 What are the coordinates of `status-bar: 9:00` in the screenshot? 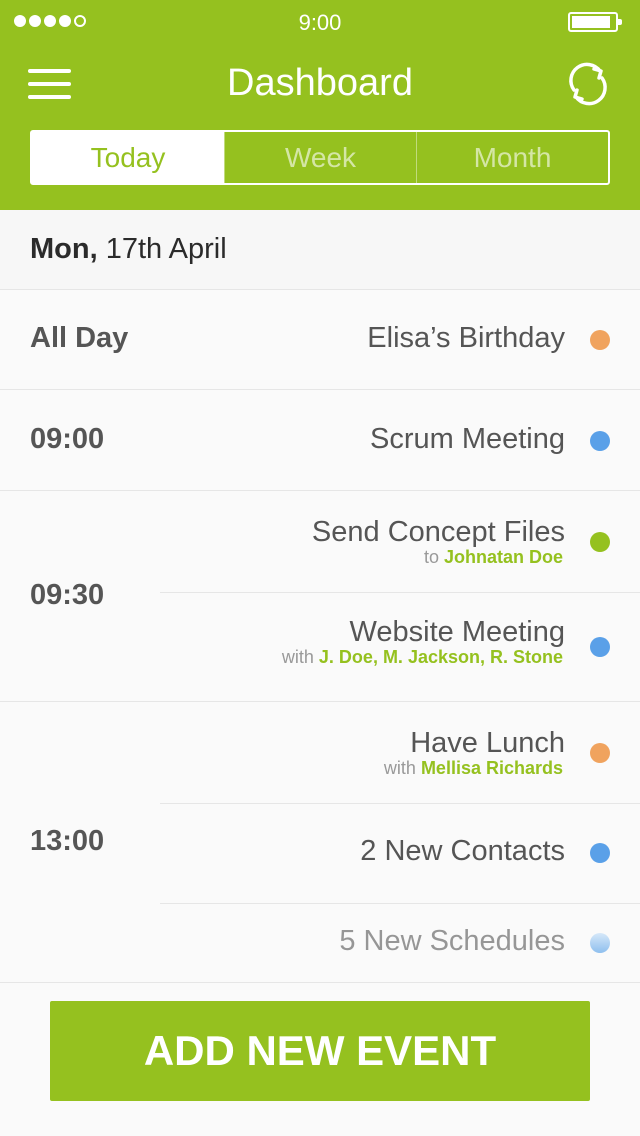 It's located at (320, 22).